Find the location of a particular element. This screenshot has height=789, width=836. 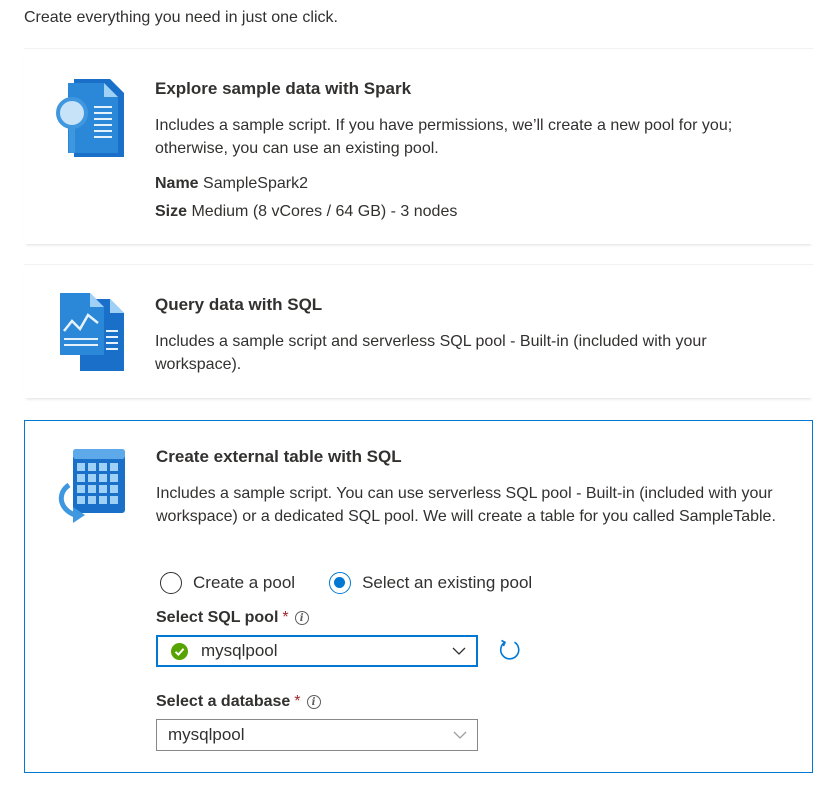

card-title: Query data with SQL is located at coordinates (239, 304).